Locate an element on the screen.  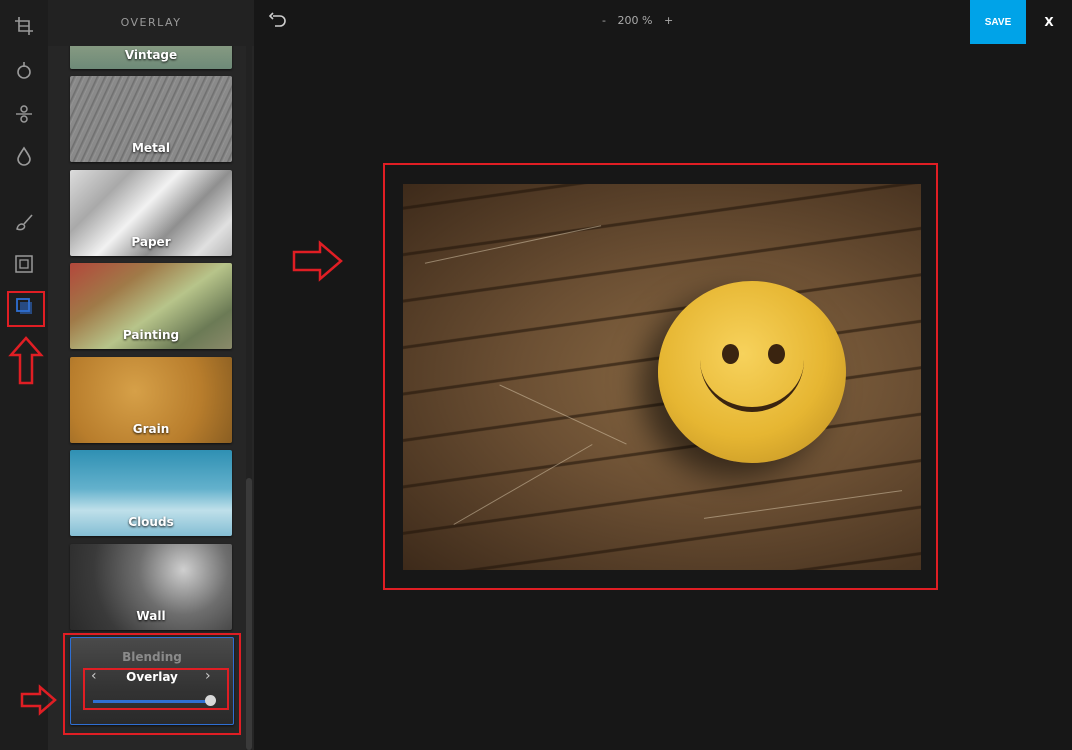
drop-icon is located at coordinates (24, 156).